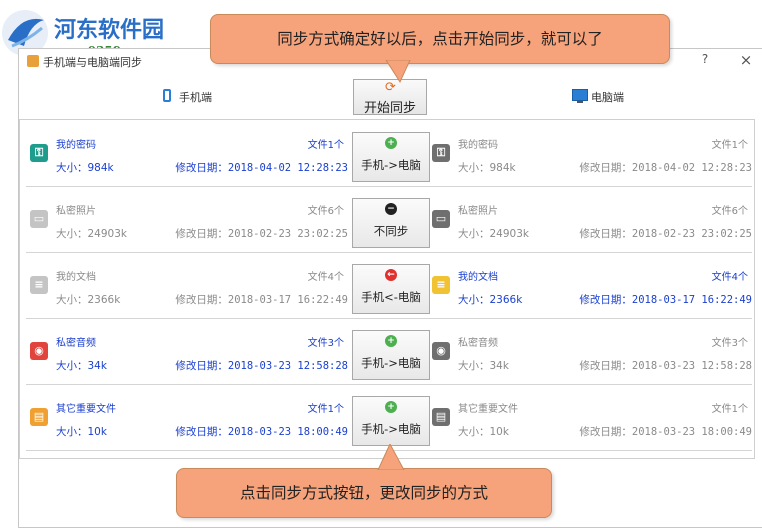 This screenshot has width=762, height=528. What do you see at coordinates (440, 39) in the screenshot?
I see `callout-top: 同步方式确定好以后，点击开始同步，就可以了` at bounding box center [440, 39].